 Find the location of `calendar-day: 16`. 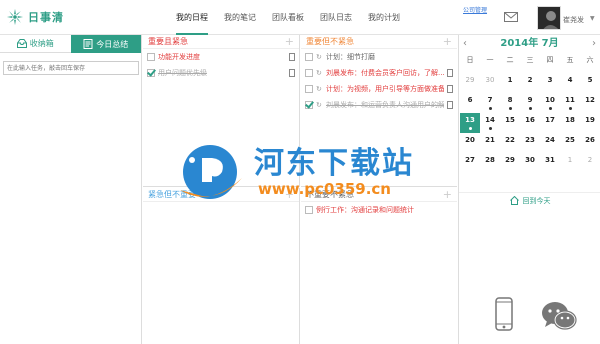

calendar-day: 16 is located at coordinates (530, 123).